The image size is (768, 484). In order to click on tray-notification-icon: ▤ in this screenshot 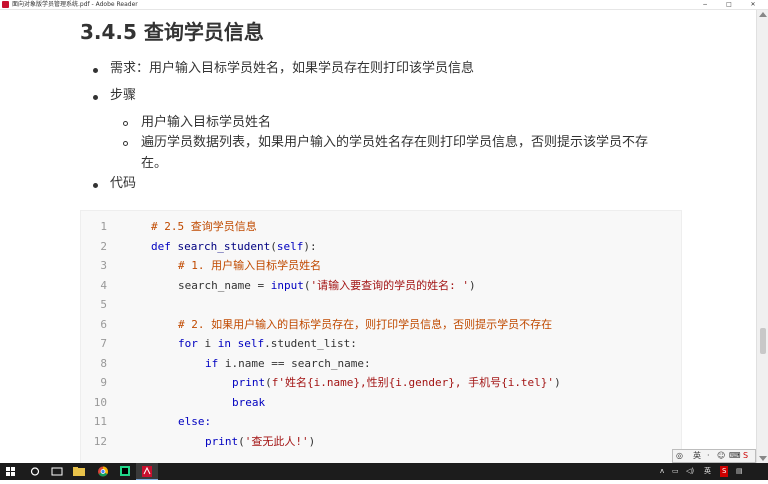, I will do `click(739, 471)`.